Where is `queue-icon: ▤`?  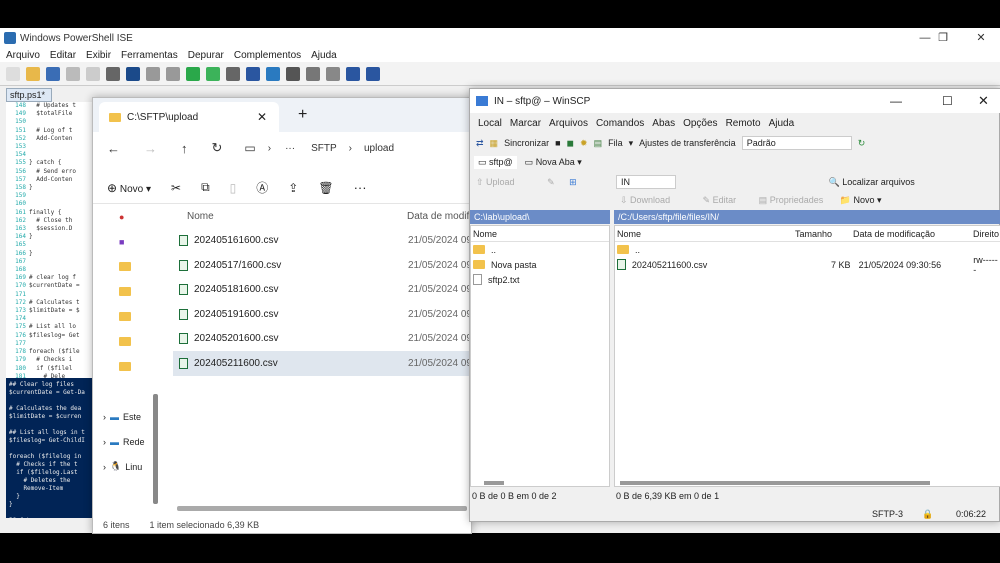 queue-icon: ▤ is located at coordinates (598, 143).